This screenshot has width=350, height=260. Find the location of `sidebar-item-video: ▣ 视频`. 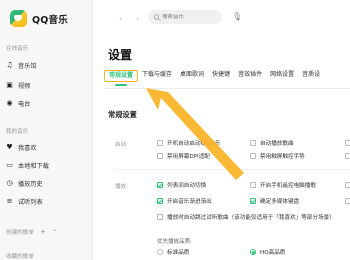

sidebar-item-video: ▣ 视频 is located at coordinates (18, 85).